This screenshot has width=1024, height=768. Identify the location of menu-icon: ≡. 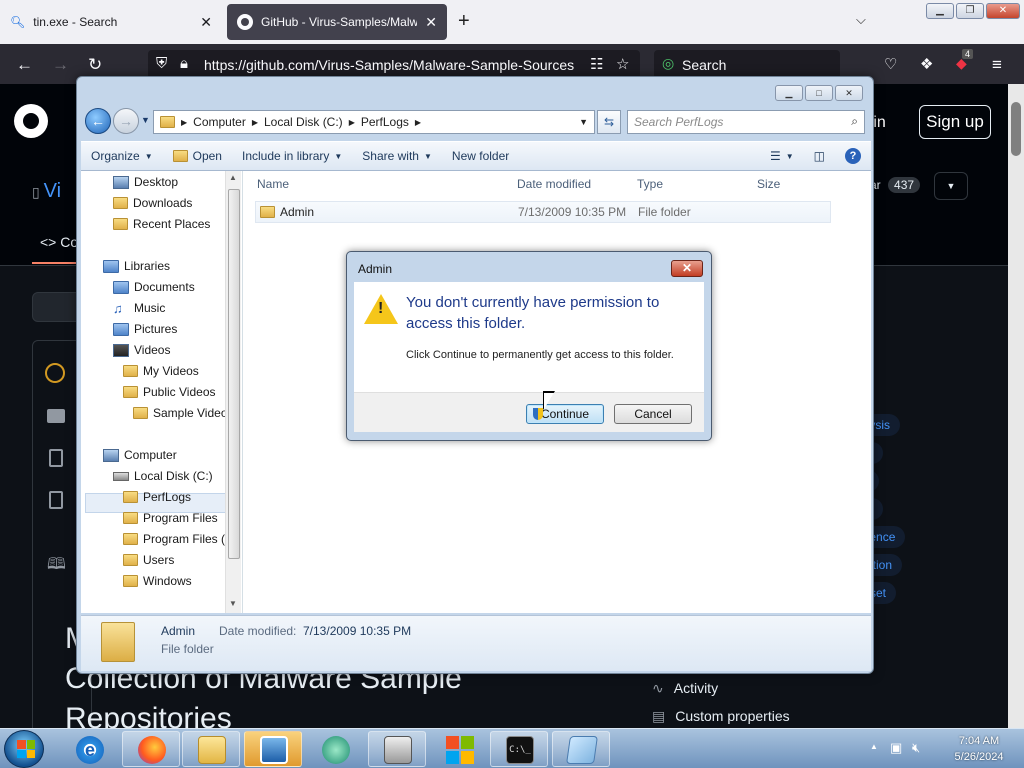
(997, 65).